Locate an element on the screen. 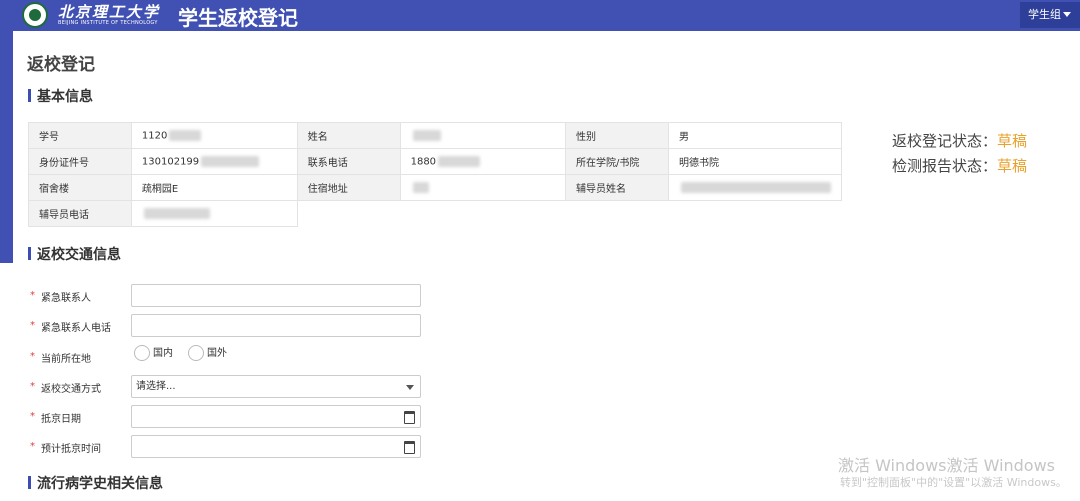 The image size is (1080, 501). radio-overseas-label: 国外 is located at coordinates (217, 353).